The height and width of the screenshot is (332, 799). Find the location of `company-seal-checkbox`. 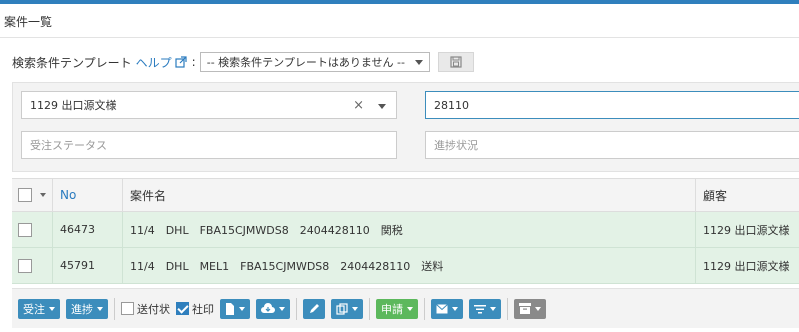

company-seal-checkbox is located at coordinates (182, 308).